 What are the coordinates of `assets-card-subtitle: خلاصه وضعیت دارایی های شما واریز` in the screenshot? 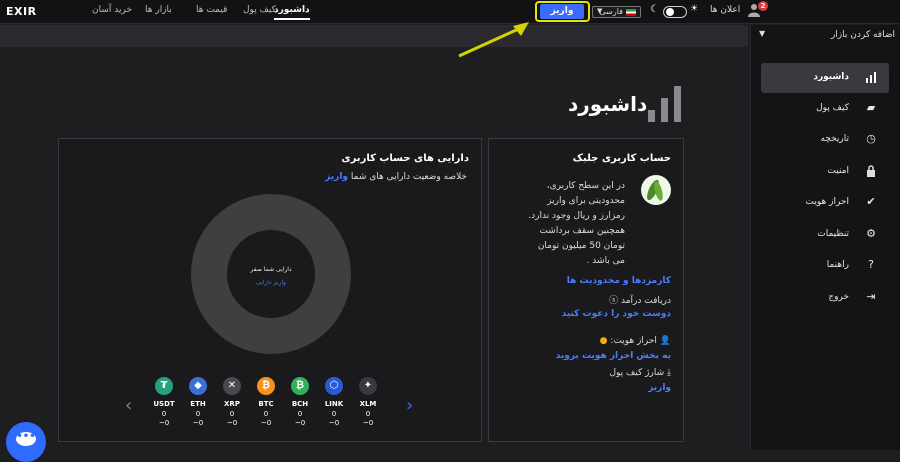 It's located at (396, 177).